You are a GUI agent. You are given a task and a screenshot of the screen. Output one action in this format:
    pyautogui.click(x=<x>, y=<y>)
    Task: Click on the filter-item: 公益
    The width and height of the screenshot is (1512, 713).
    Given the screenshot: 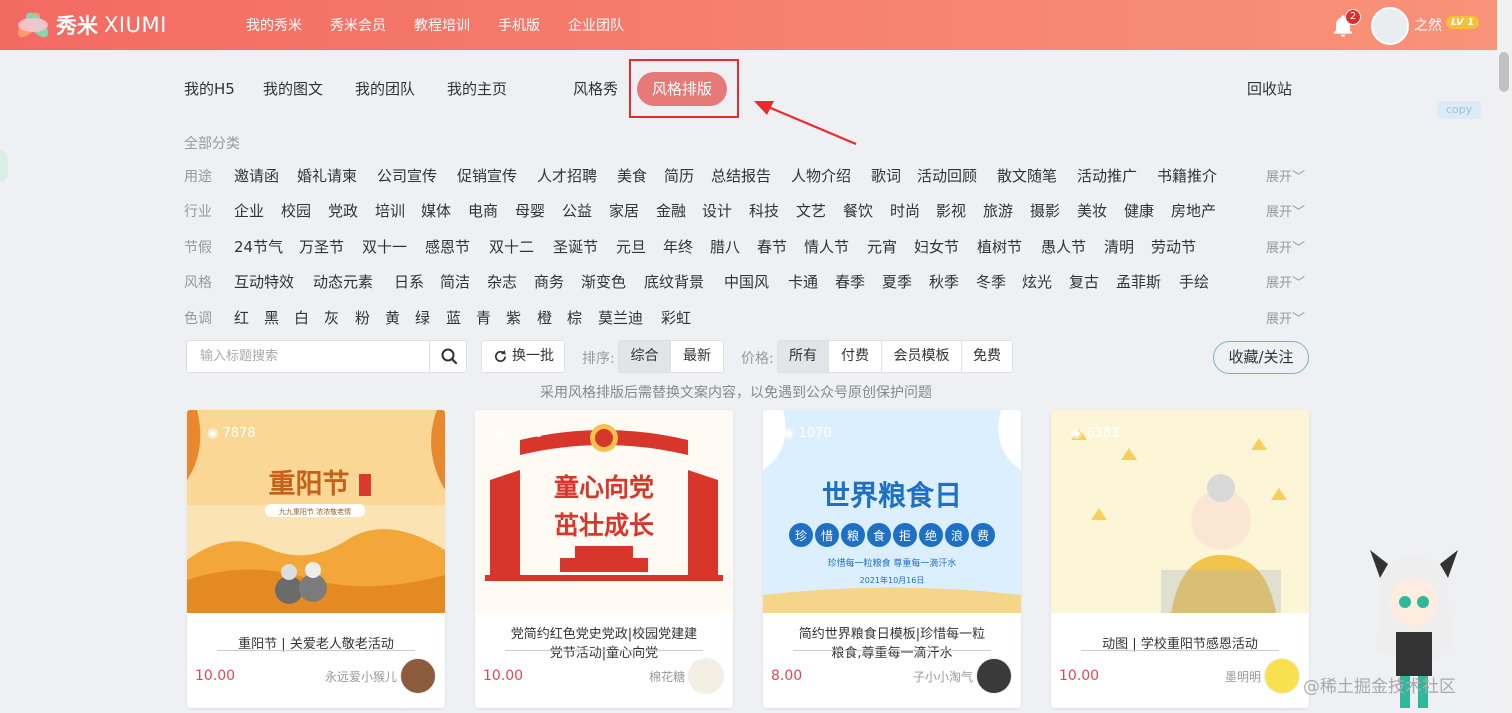 What is the action you would take?
    pyautogui.click(x=577, y=210)
    